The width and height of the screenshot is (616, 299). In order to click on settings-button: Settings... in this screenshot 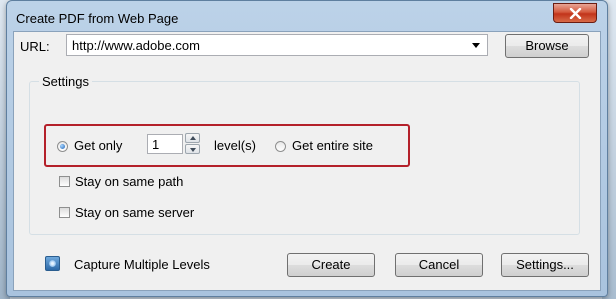, I will do `click(545, 265)`.